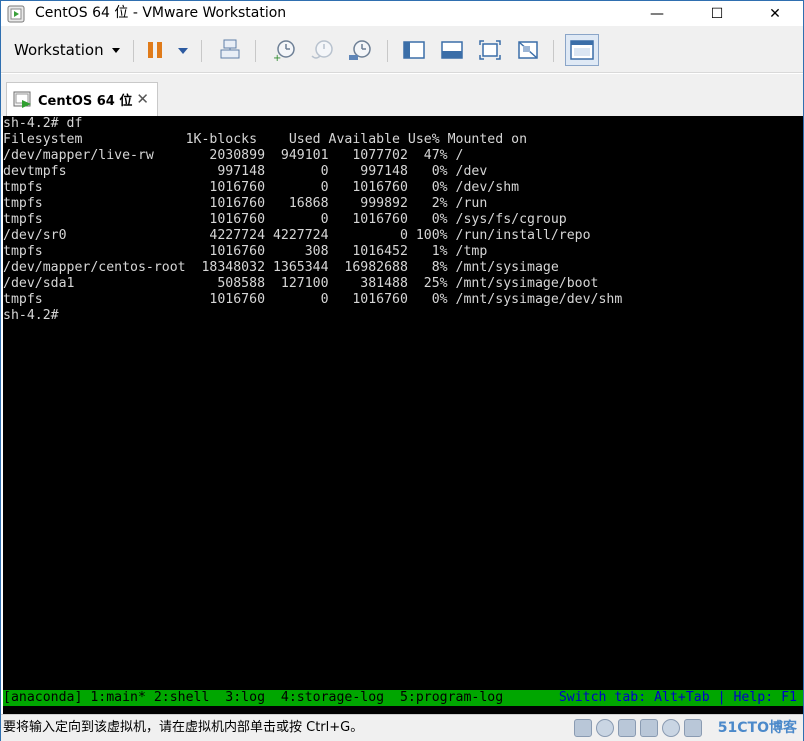  I want to click on quick-switch-button, so click(452, 50).